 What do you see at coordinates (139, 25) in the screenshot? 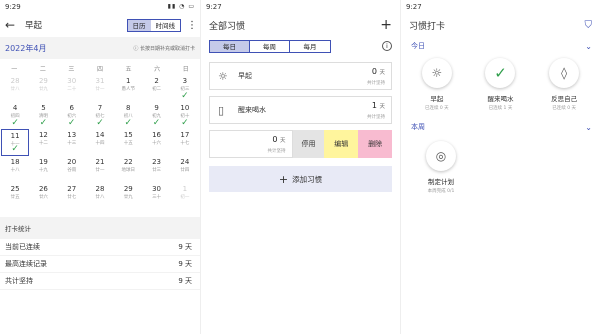
I see `tab-calendar: 日历` at bounding box center [139, 25].